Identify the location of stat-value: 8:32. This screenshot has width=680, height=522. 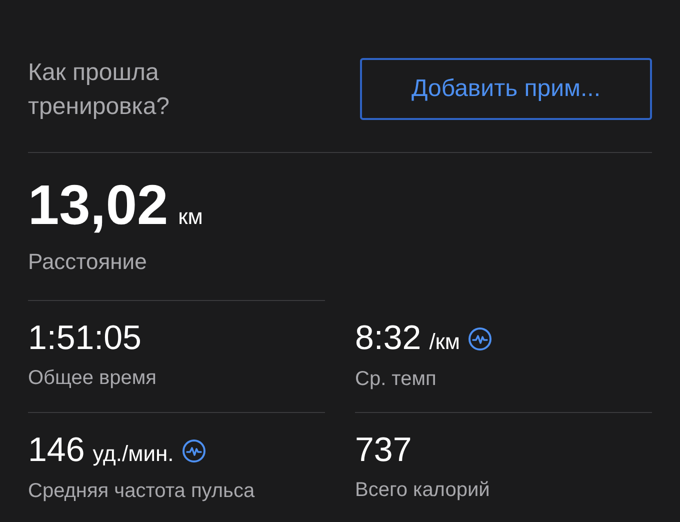
(388, 338).